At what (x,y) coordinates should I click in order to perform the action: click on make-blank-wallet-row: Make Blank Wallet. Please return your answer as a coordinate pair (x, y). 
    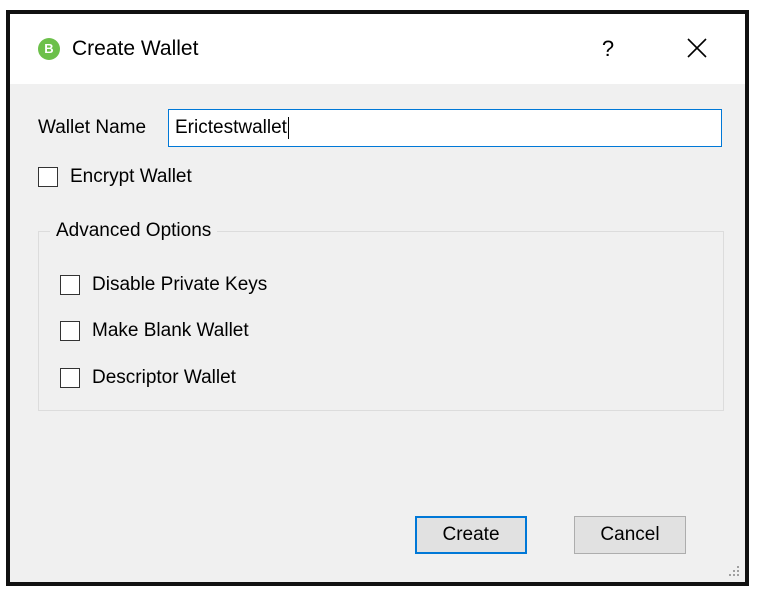
    Looking at the image, I should click on (154, 331).